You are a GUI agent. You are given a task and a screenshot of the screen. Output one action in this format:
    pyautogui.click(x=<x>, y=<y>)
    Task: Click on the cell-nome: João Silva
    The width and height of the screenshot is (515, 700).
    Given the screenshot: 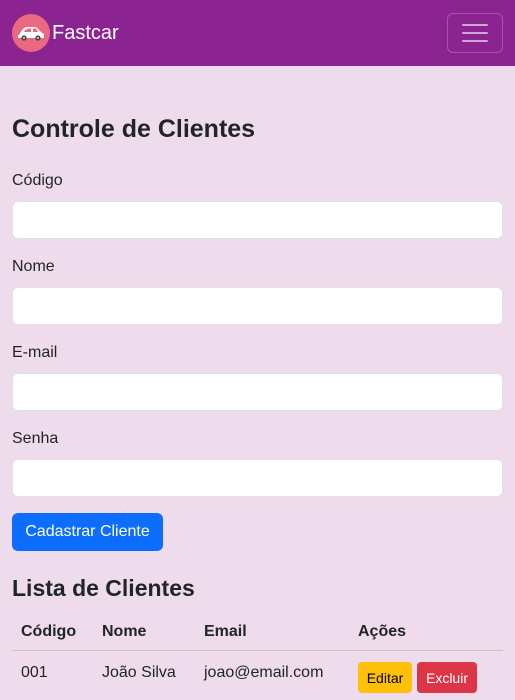 What is the action you would take?
    pyautogui.click(x=139, y=672)
    